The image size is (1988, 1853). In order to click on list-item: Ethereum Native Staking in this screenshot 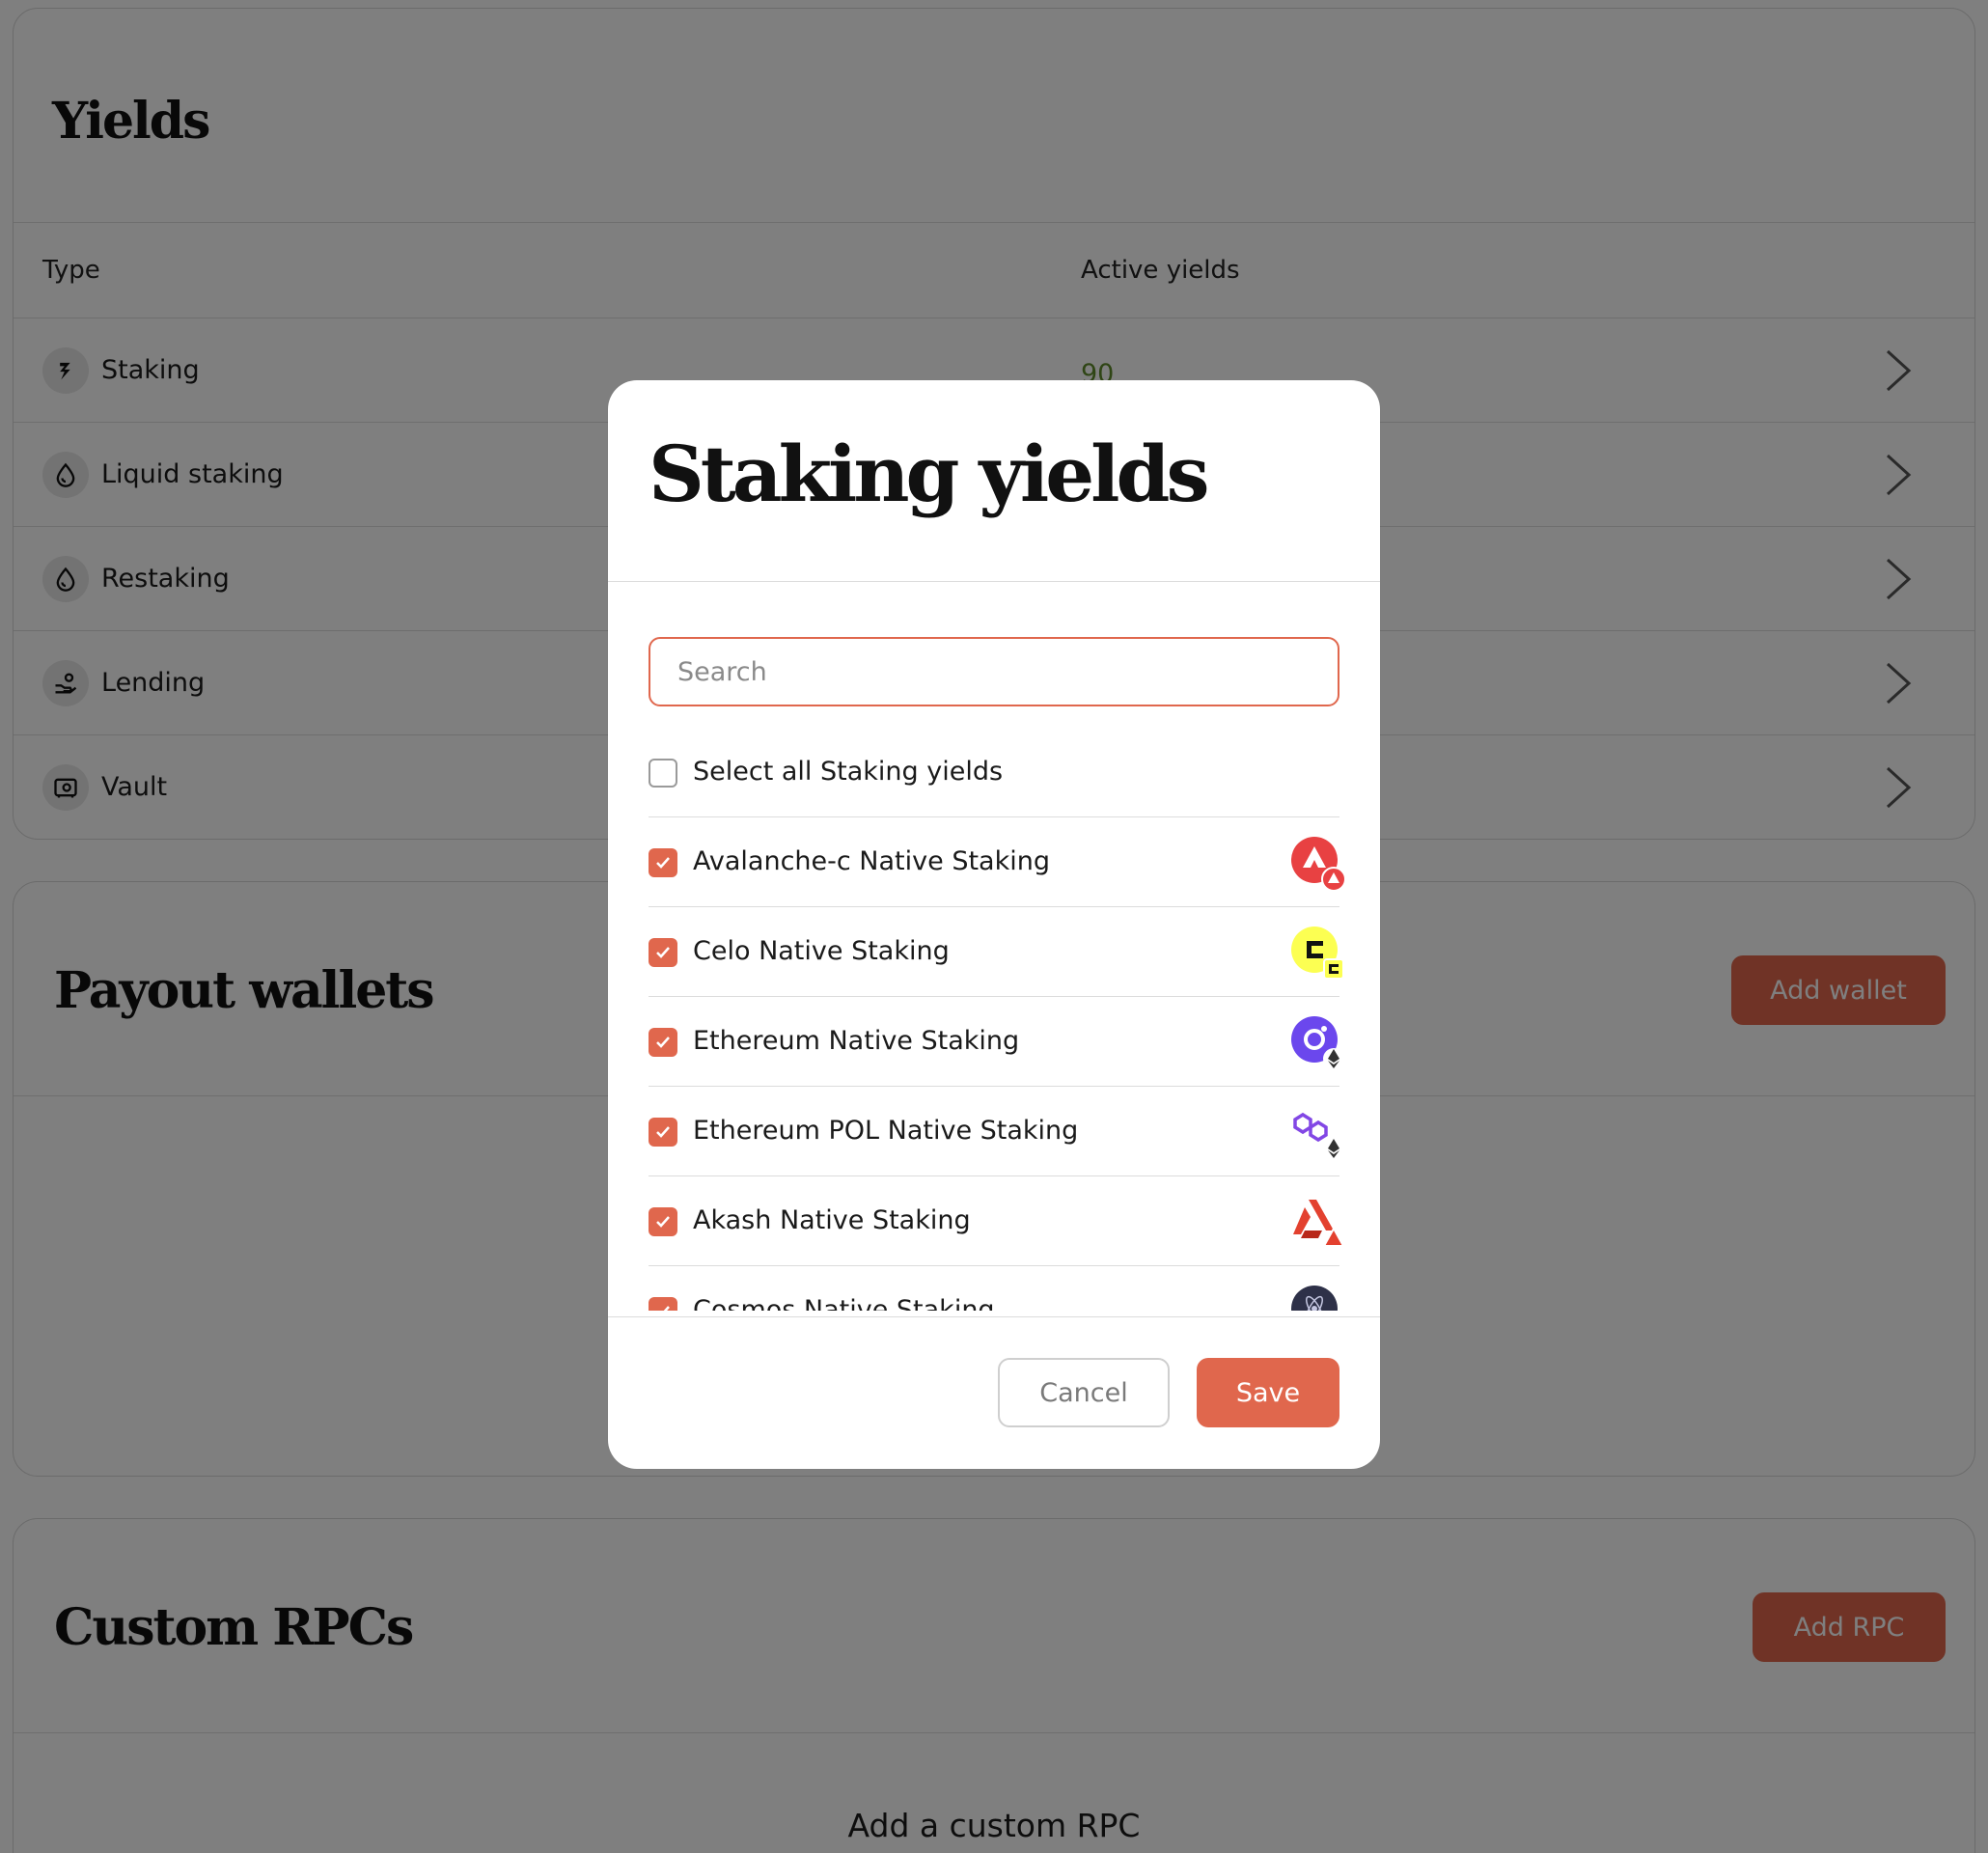, I will do `click(996, 1042)`.